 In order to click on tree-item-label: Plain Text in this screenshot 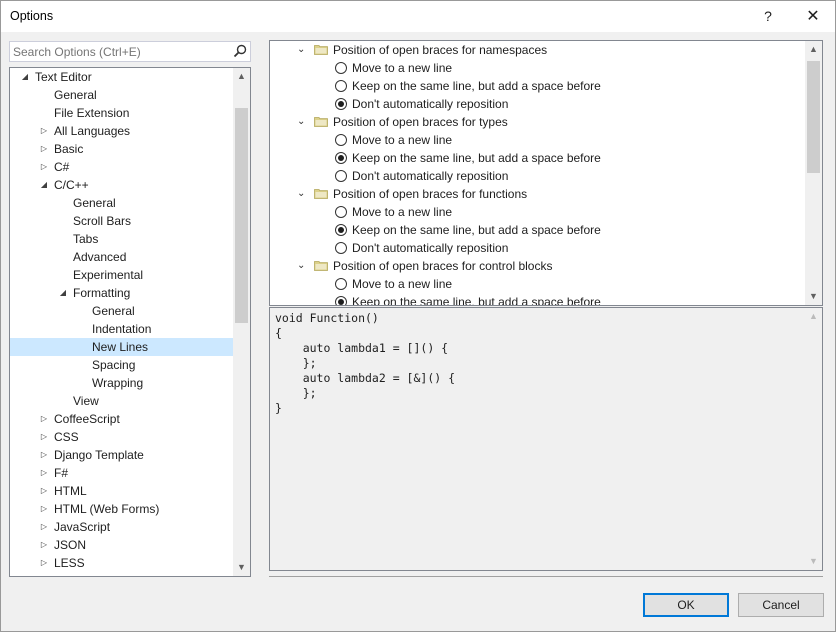, I will do `click(80, 574)`.